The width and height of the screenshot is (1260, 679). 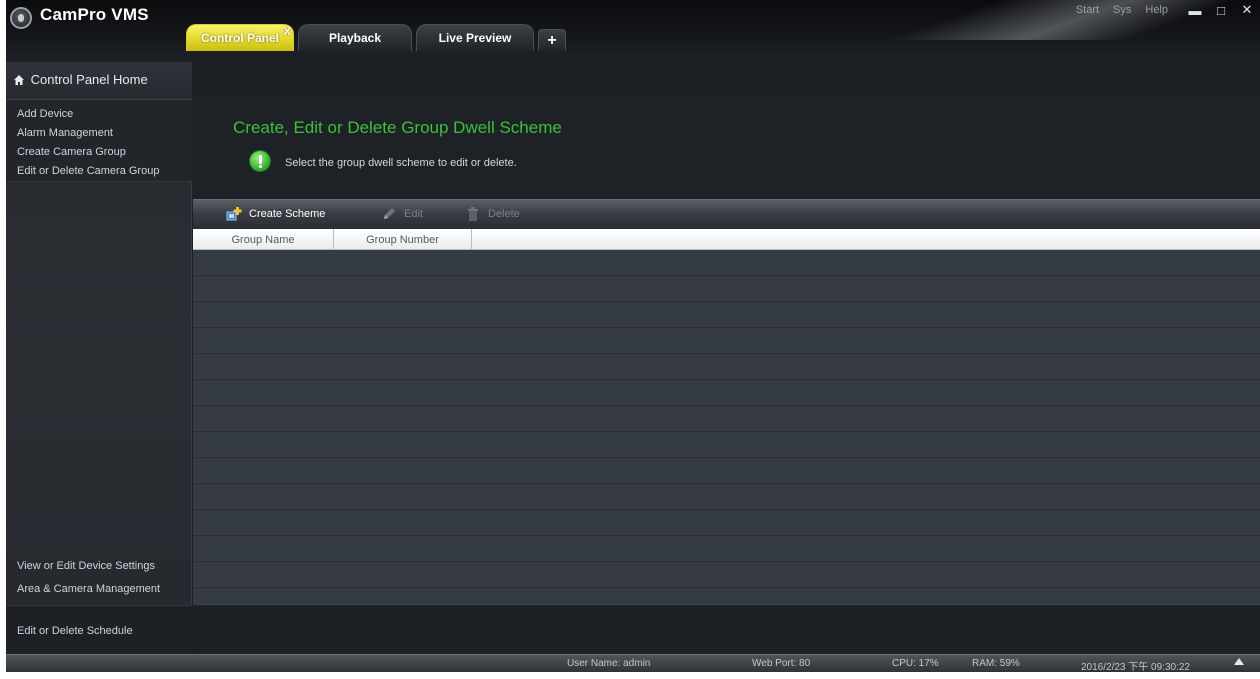 What do you see at coordinates (1156, 10) in the screenshot?
I see `menu-help: Help` at bounding box center [1156, 10].